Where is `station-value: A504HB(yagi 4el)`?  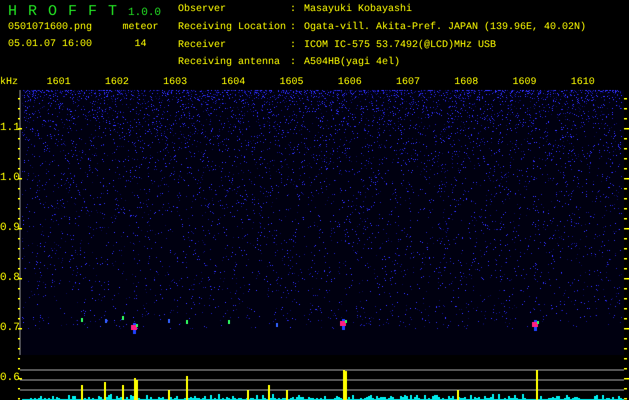
station-value: A504HB(yagi 4el) is located at coordinates (353, 63).